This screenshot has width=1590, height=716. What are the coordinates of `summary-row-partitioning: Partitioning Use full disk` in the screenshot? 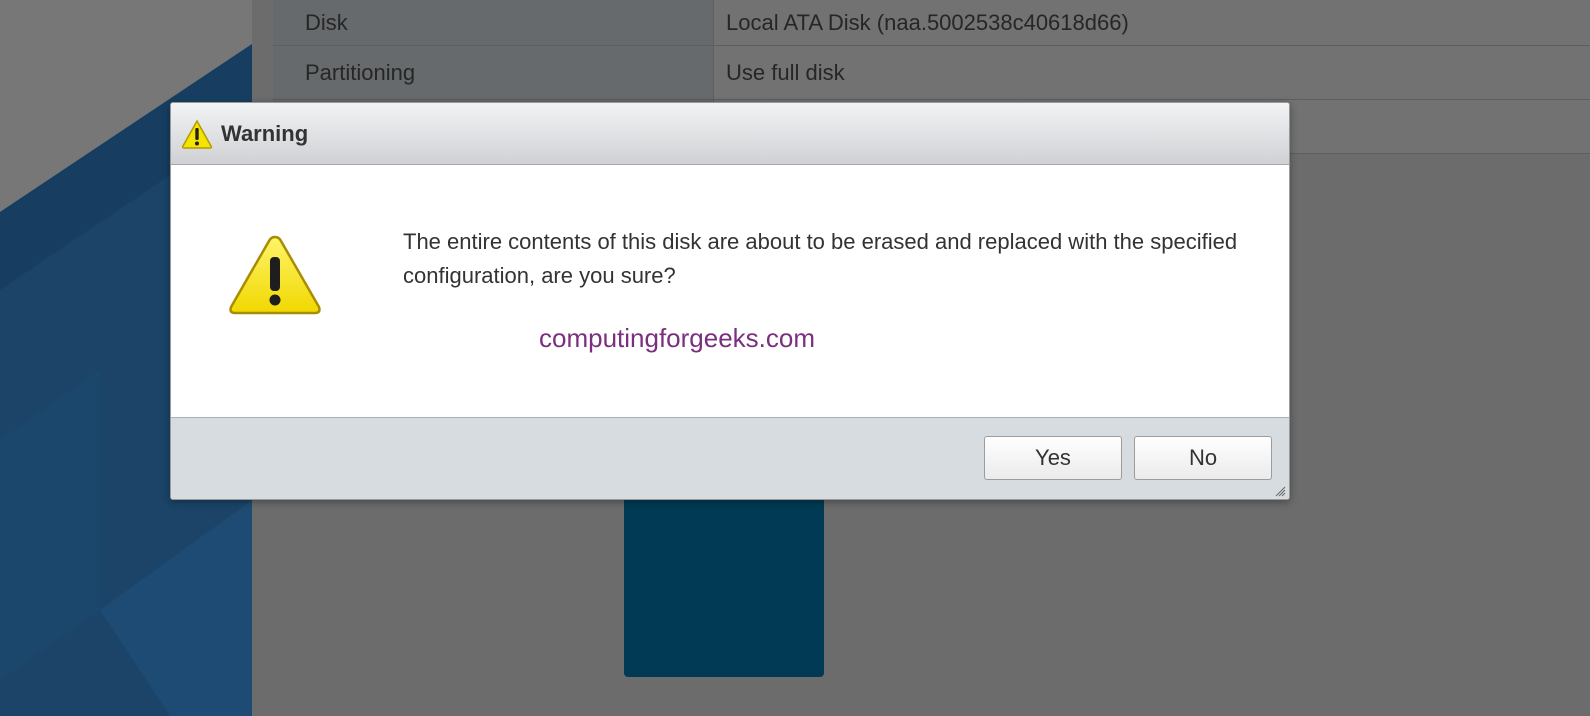 It's located at (931, 73).